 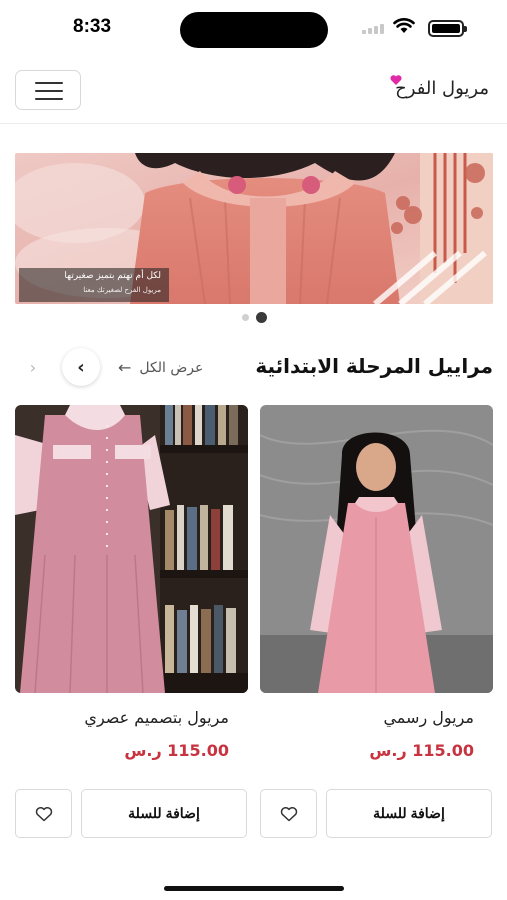 I want to click on carousel-dot-active, so click(x=261, y=317).